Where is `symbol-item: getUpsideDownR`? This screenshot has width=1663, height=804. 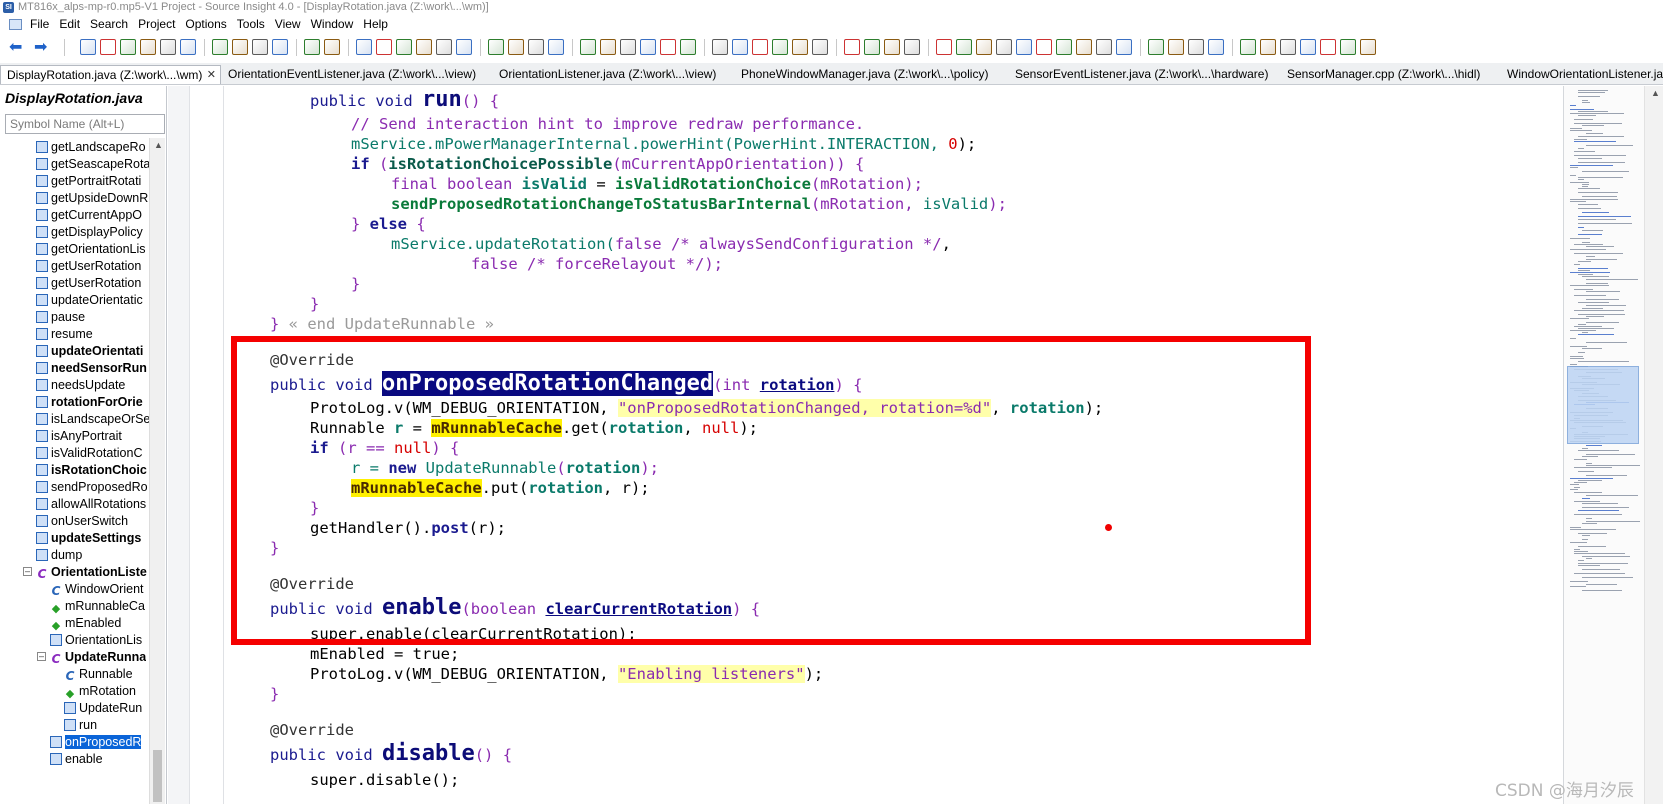
symbol-item: getUpsideDownR is located at coordinates (92, 198).